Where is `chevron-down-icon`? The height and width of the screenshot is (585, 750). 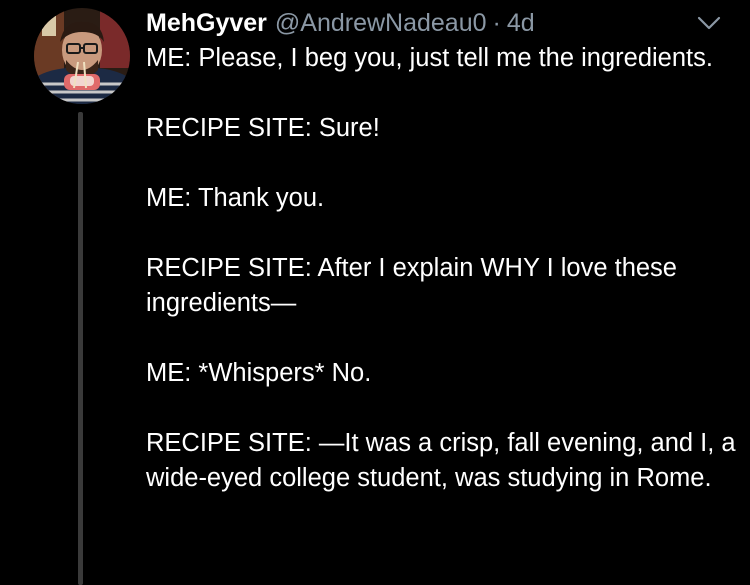
chevron-down-icon is located at coordinates (709, 23).